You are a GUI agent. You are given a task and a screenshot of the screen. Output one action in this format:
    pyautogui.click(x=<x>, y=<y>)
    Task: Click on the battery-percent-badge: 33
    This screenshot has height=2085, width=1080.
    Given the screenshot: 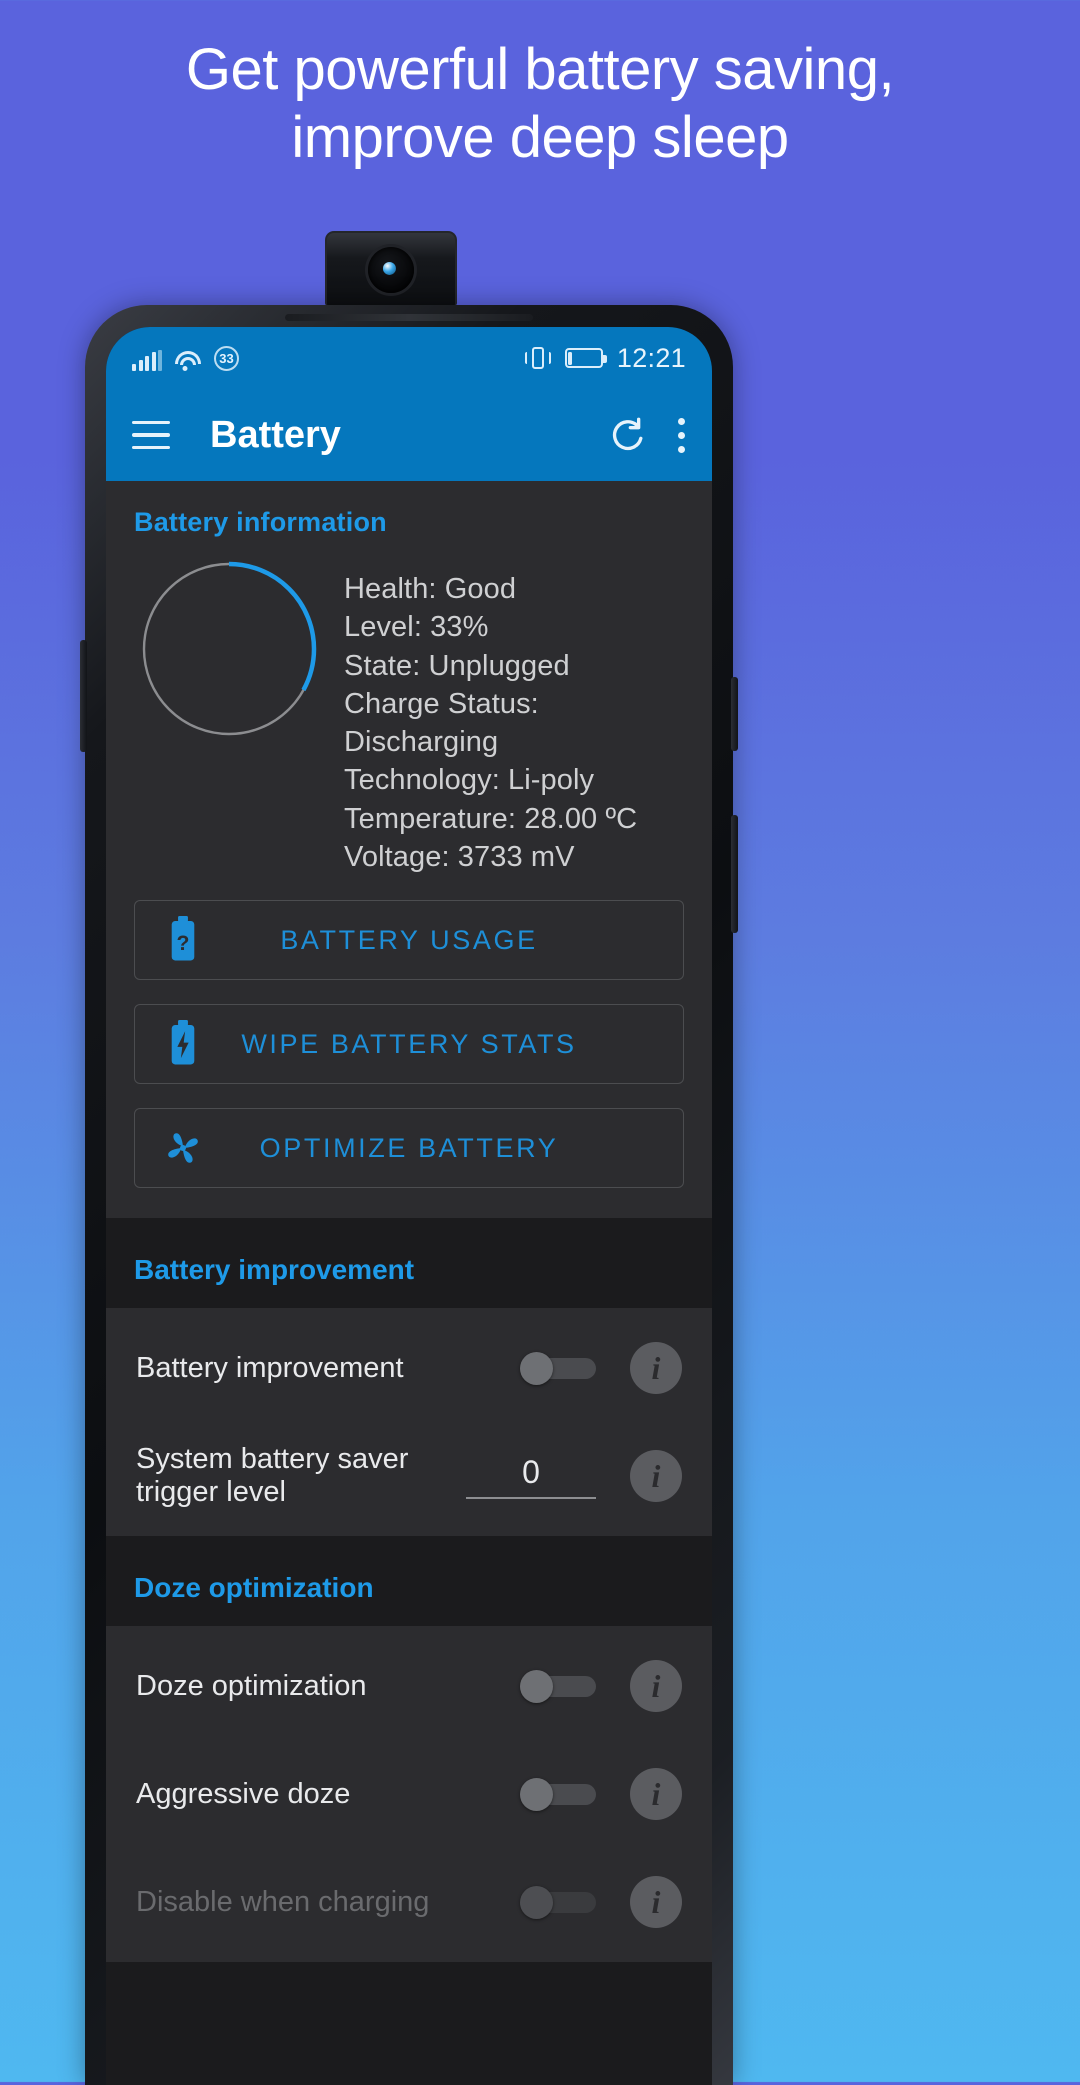 What is the action you would take?
    pyautogui.click(x=226, y=358)
    